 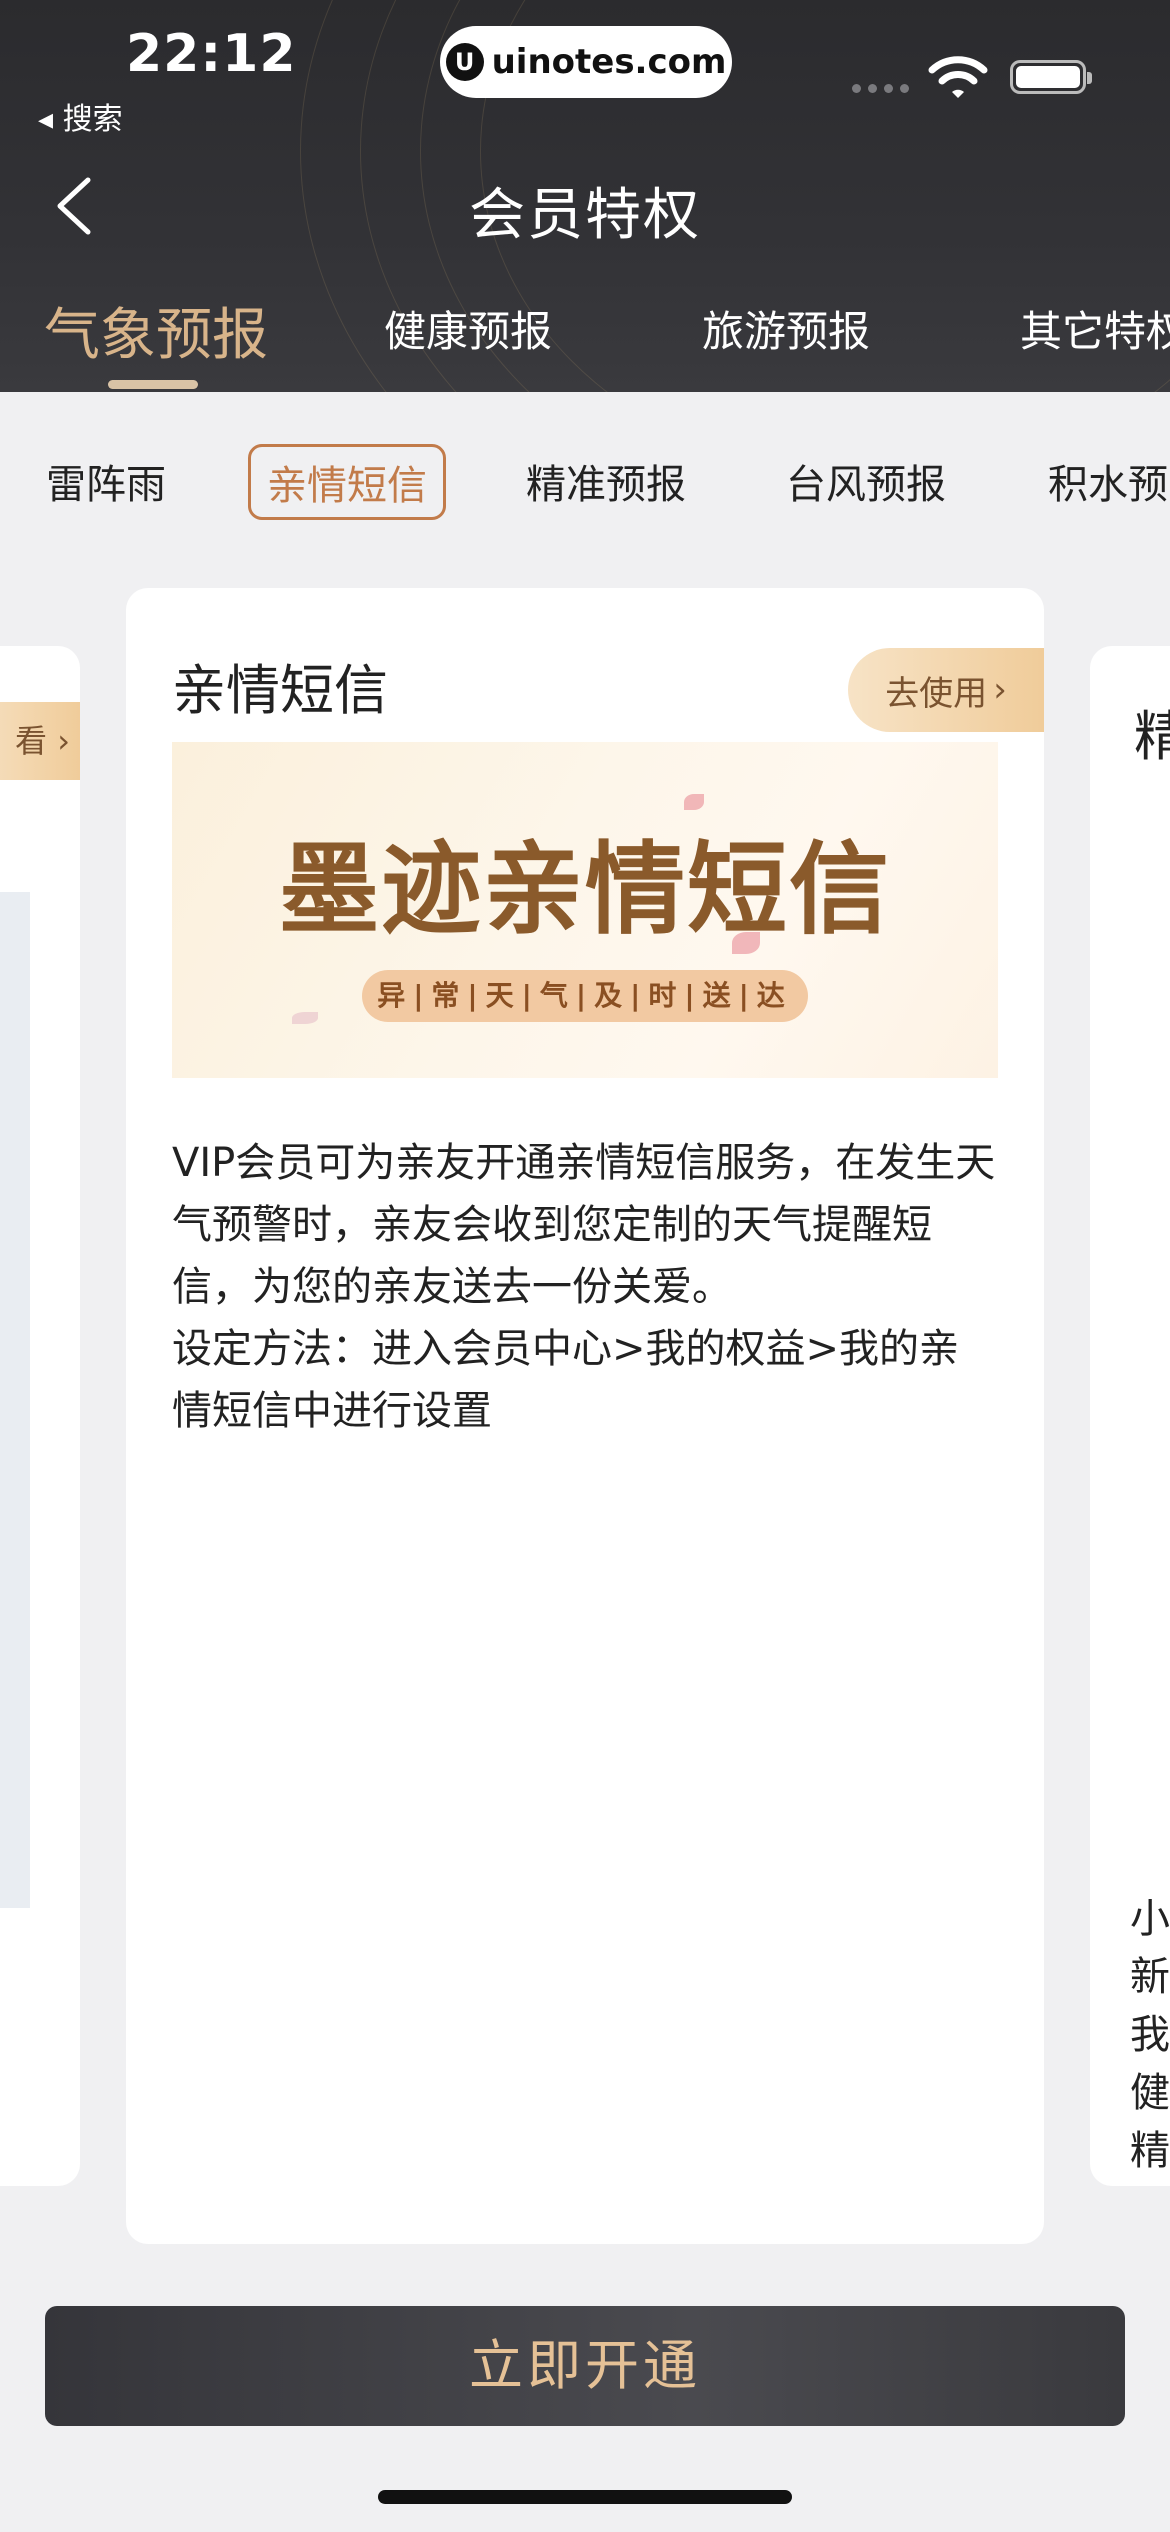 I want to click on petal-decor, so click(x=305, y=1018).